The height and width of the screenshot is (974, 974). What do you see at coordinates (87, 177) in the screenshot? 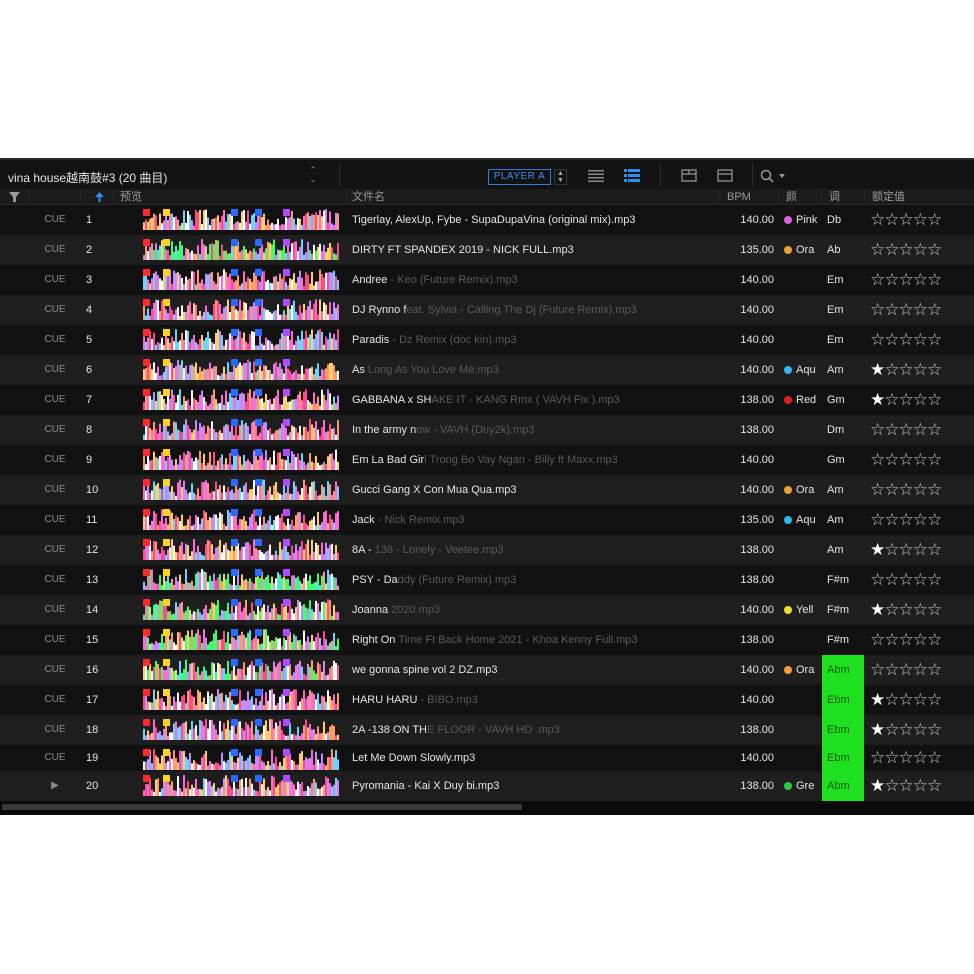
I see `playlist-title: vina house越南鼓#3 (20 曲目)` at bounding box center [87, 177].